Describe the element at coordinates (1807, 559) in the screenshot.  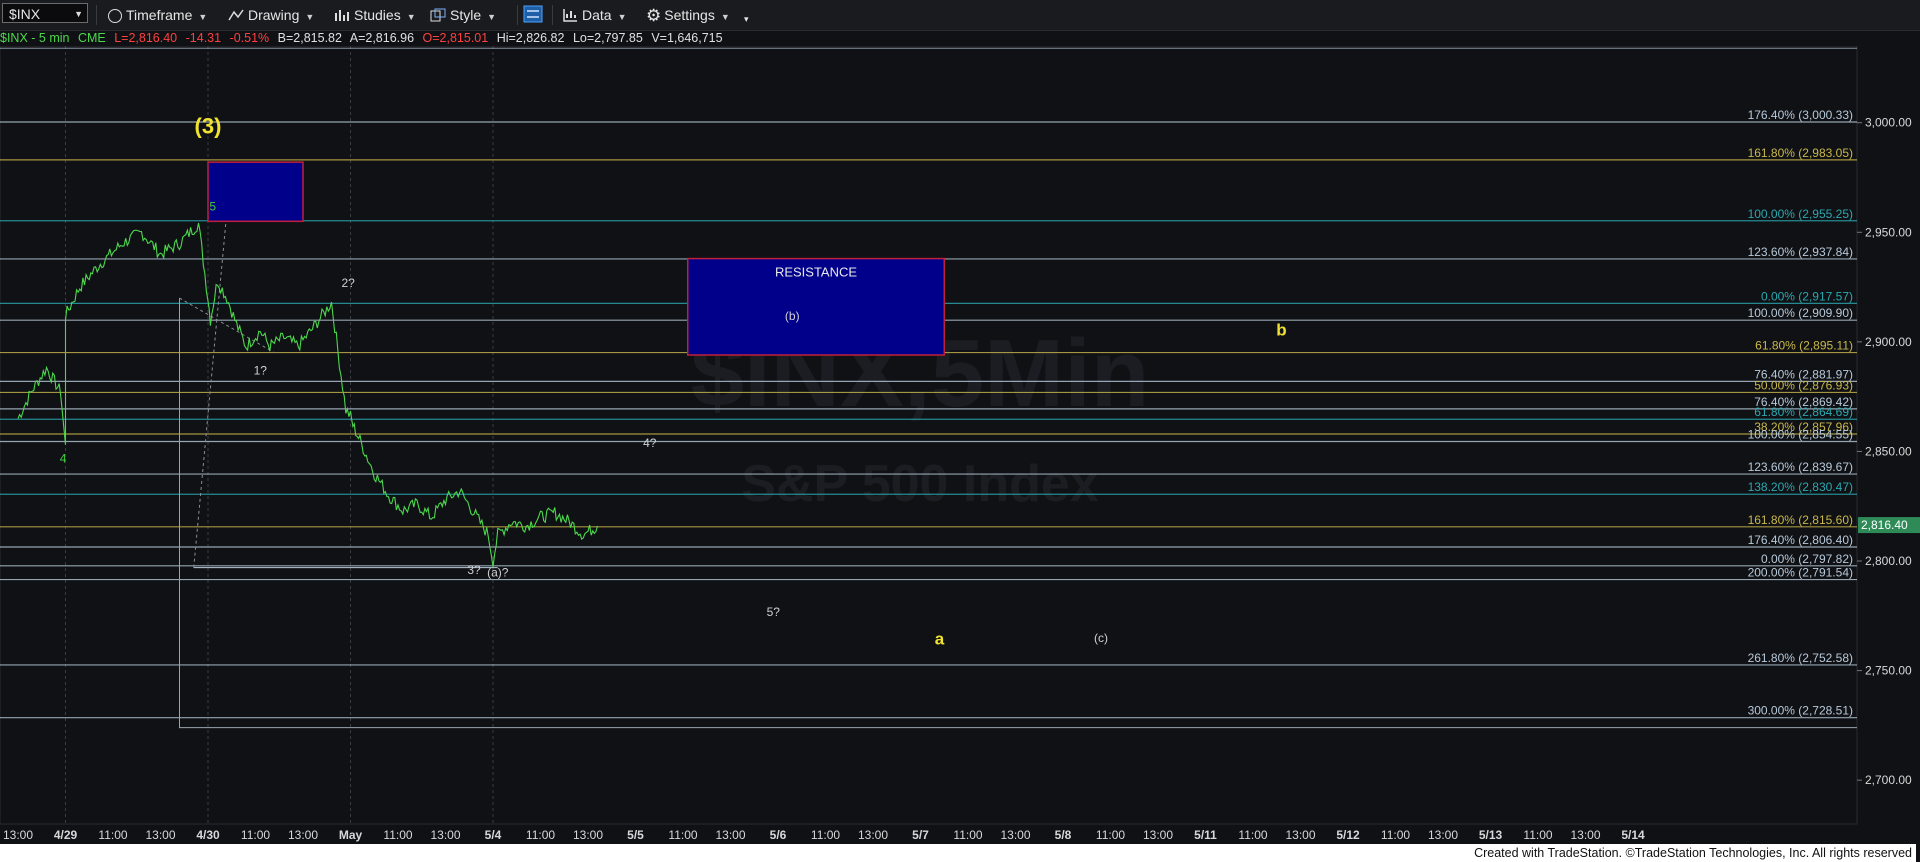
I see `fib-level-label: 0.00% (2,797.82)` at that location.